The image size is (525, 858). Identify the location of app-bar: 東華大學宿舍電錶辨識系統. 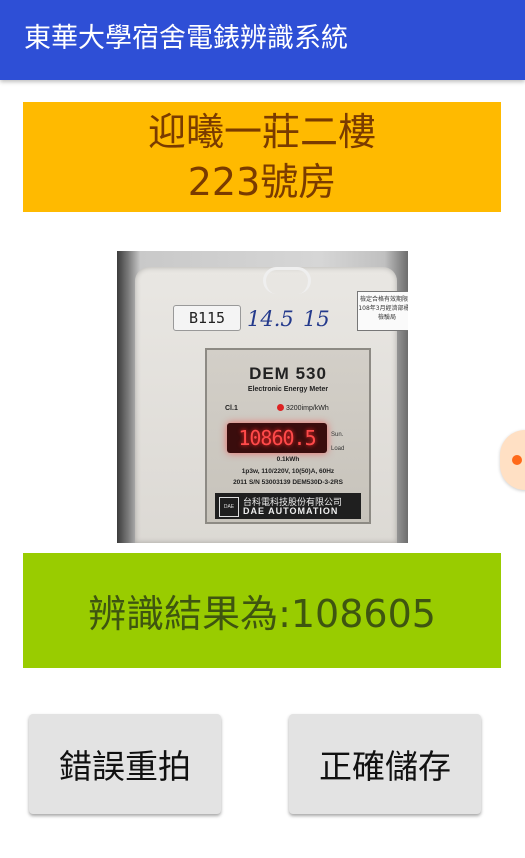
(262, 40).